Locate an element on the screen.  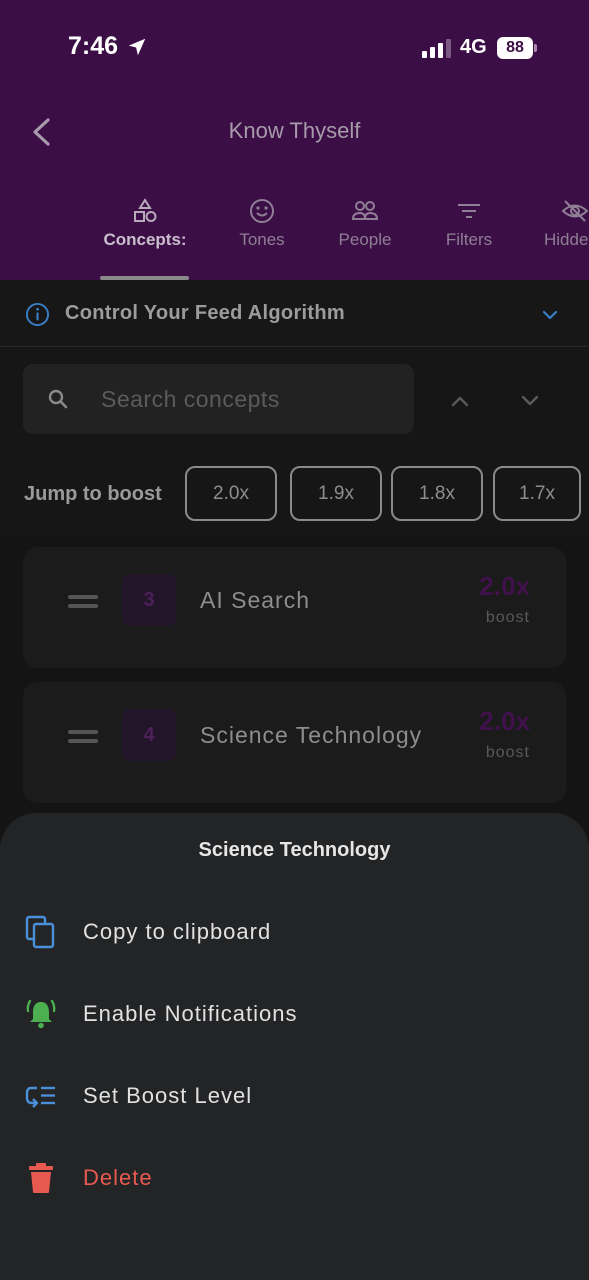
eye-off-icon is located at coordinates (575, 211).